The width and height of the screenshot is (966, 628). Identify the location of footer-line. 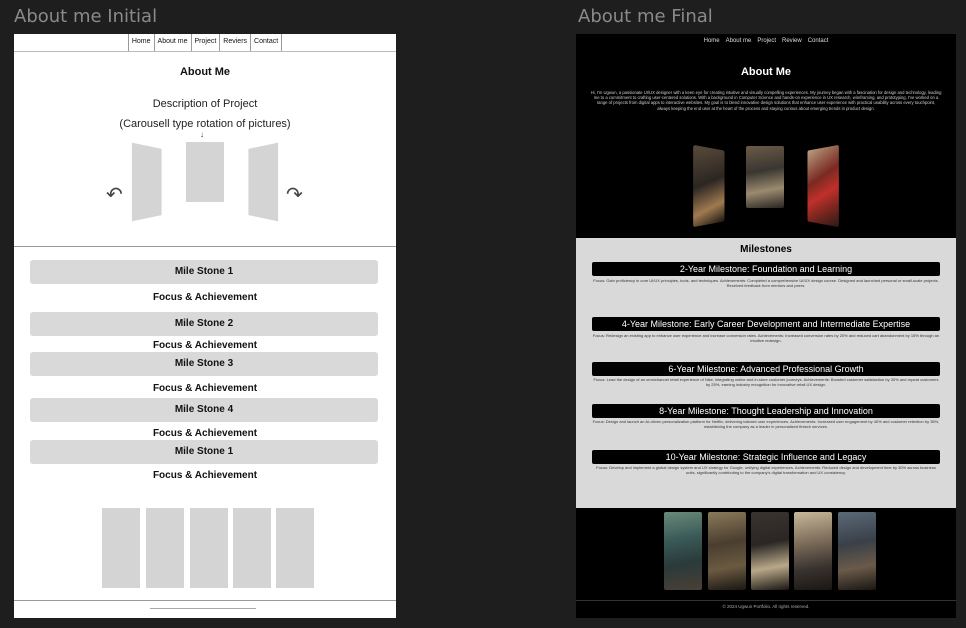
(203, 608).